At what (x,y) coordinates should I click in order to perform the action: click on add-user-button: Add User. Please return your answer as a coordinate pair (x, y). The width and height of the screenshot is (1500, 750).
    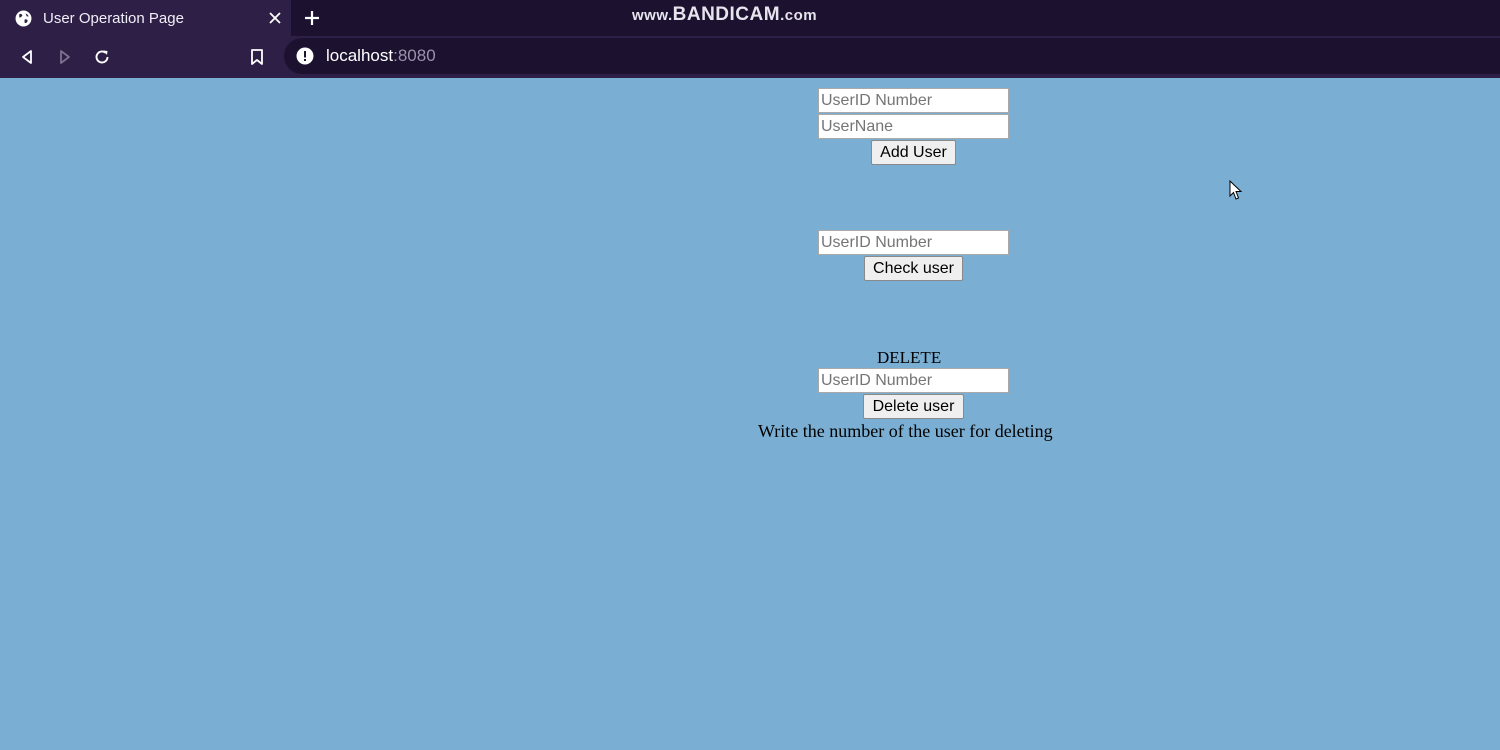
    Looking at the image, I should click on (913, 152).